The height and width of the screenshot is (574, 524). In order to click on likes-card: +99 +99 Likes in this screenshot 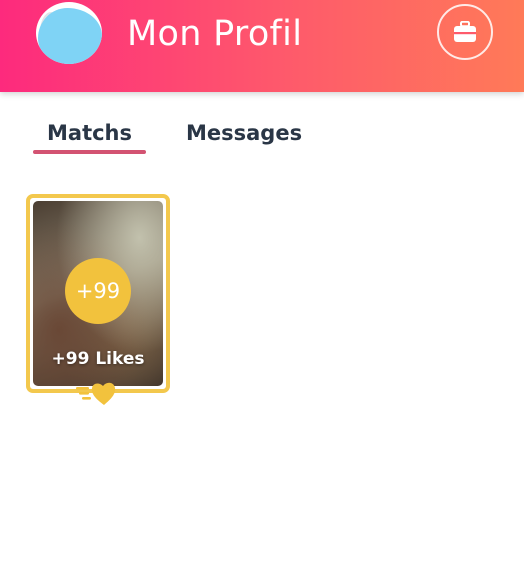, I will do `click(98, 293)`.